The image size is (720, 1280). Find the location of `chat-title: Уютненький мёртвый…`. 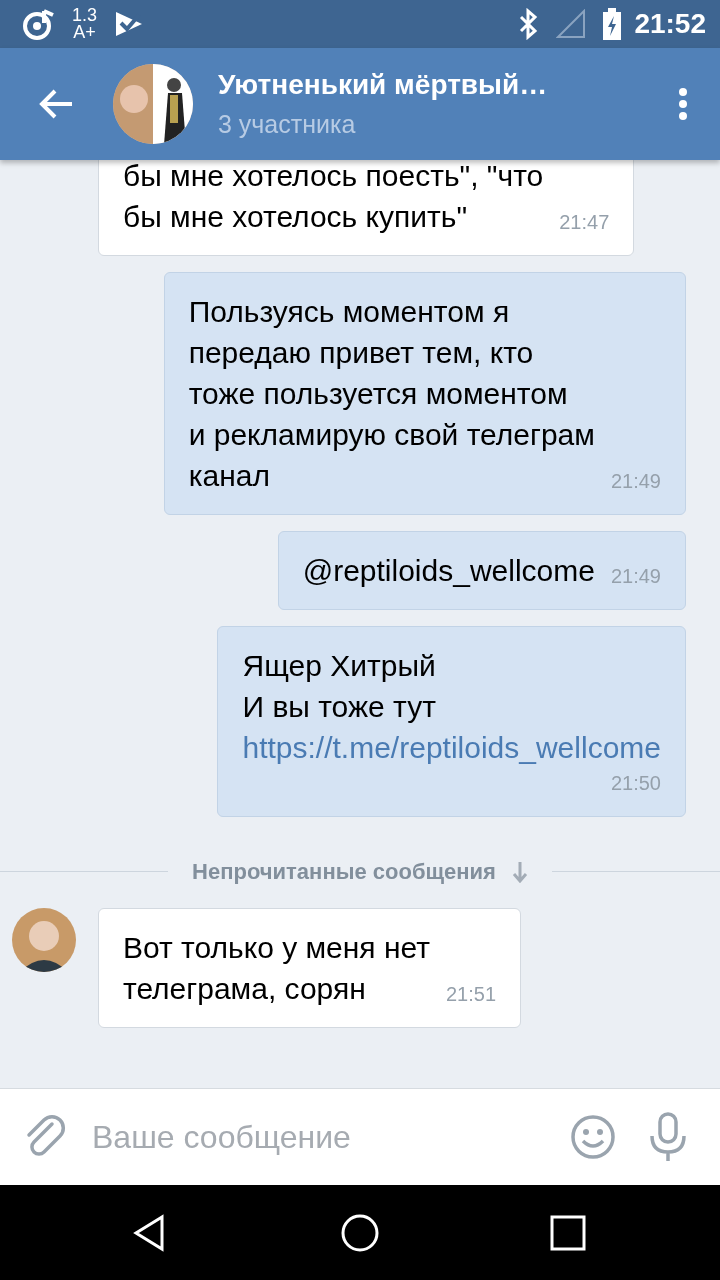

chat-title: Уютненький мёртвый… is located at coordinates (383, 85).